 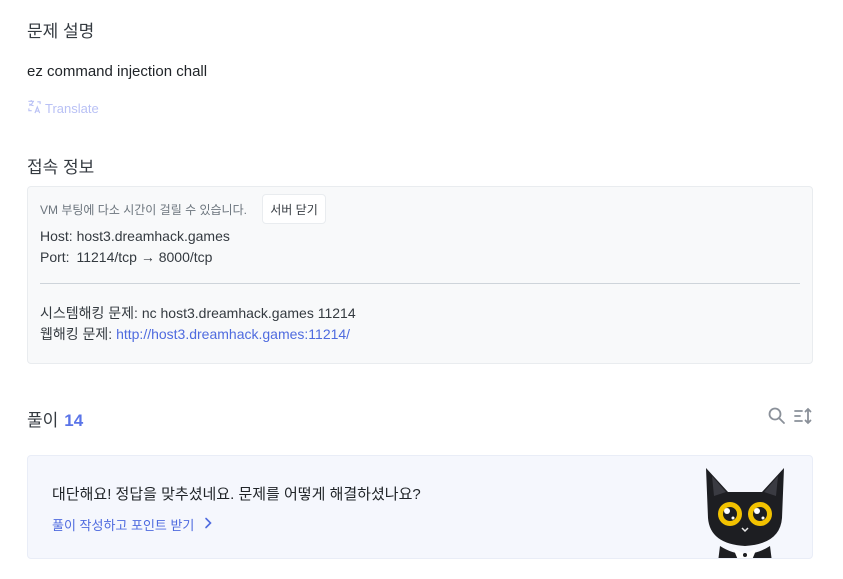 What do you see at coordinates (236, 494) in the screenshot?
I see `congrats-message: 대단해요! 정답을 맞추셨네요. 문제를 어떻게 해결하셨나요?` at bounding box center [236, 494].